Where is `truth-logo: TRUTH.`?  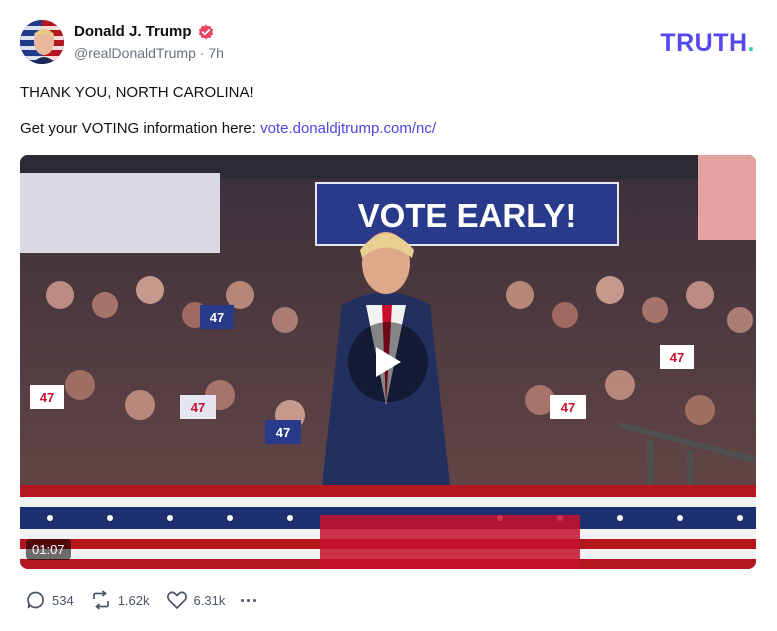 truth-logo: TRUTH. is located at coordinates (707, 43).